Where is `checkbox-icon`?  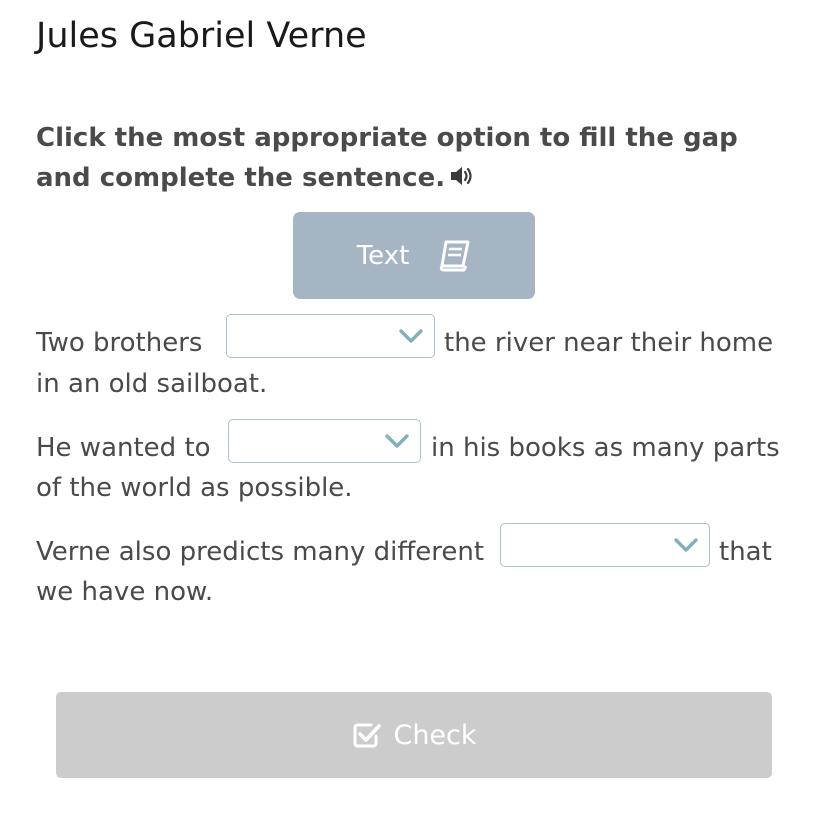
checkbox-icon is located at coordinates (366, 735).